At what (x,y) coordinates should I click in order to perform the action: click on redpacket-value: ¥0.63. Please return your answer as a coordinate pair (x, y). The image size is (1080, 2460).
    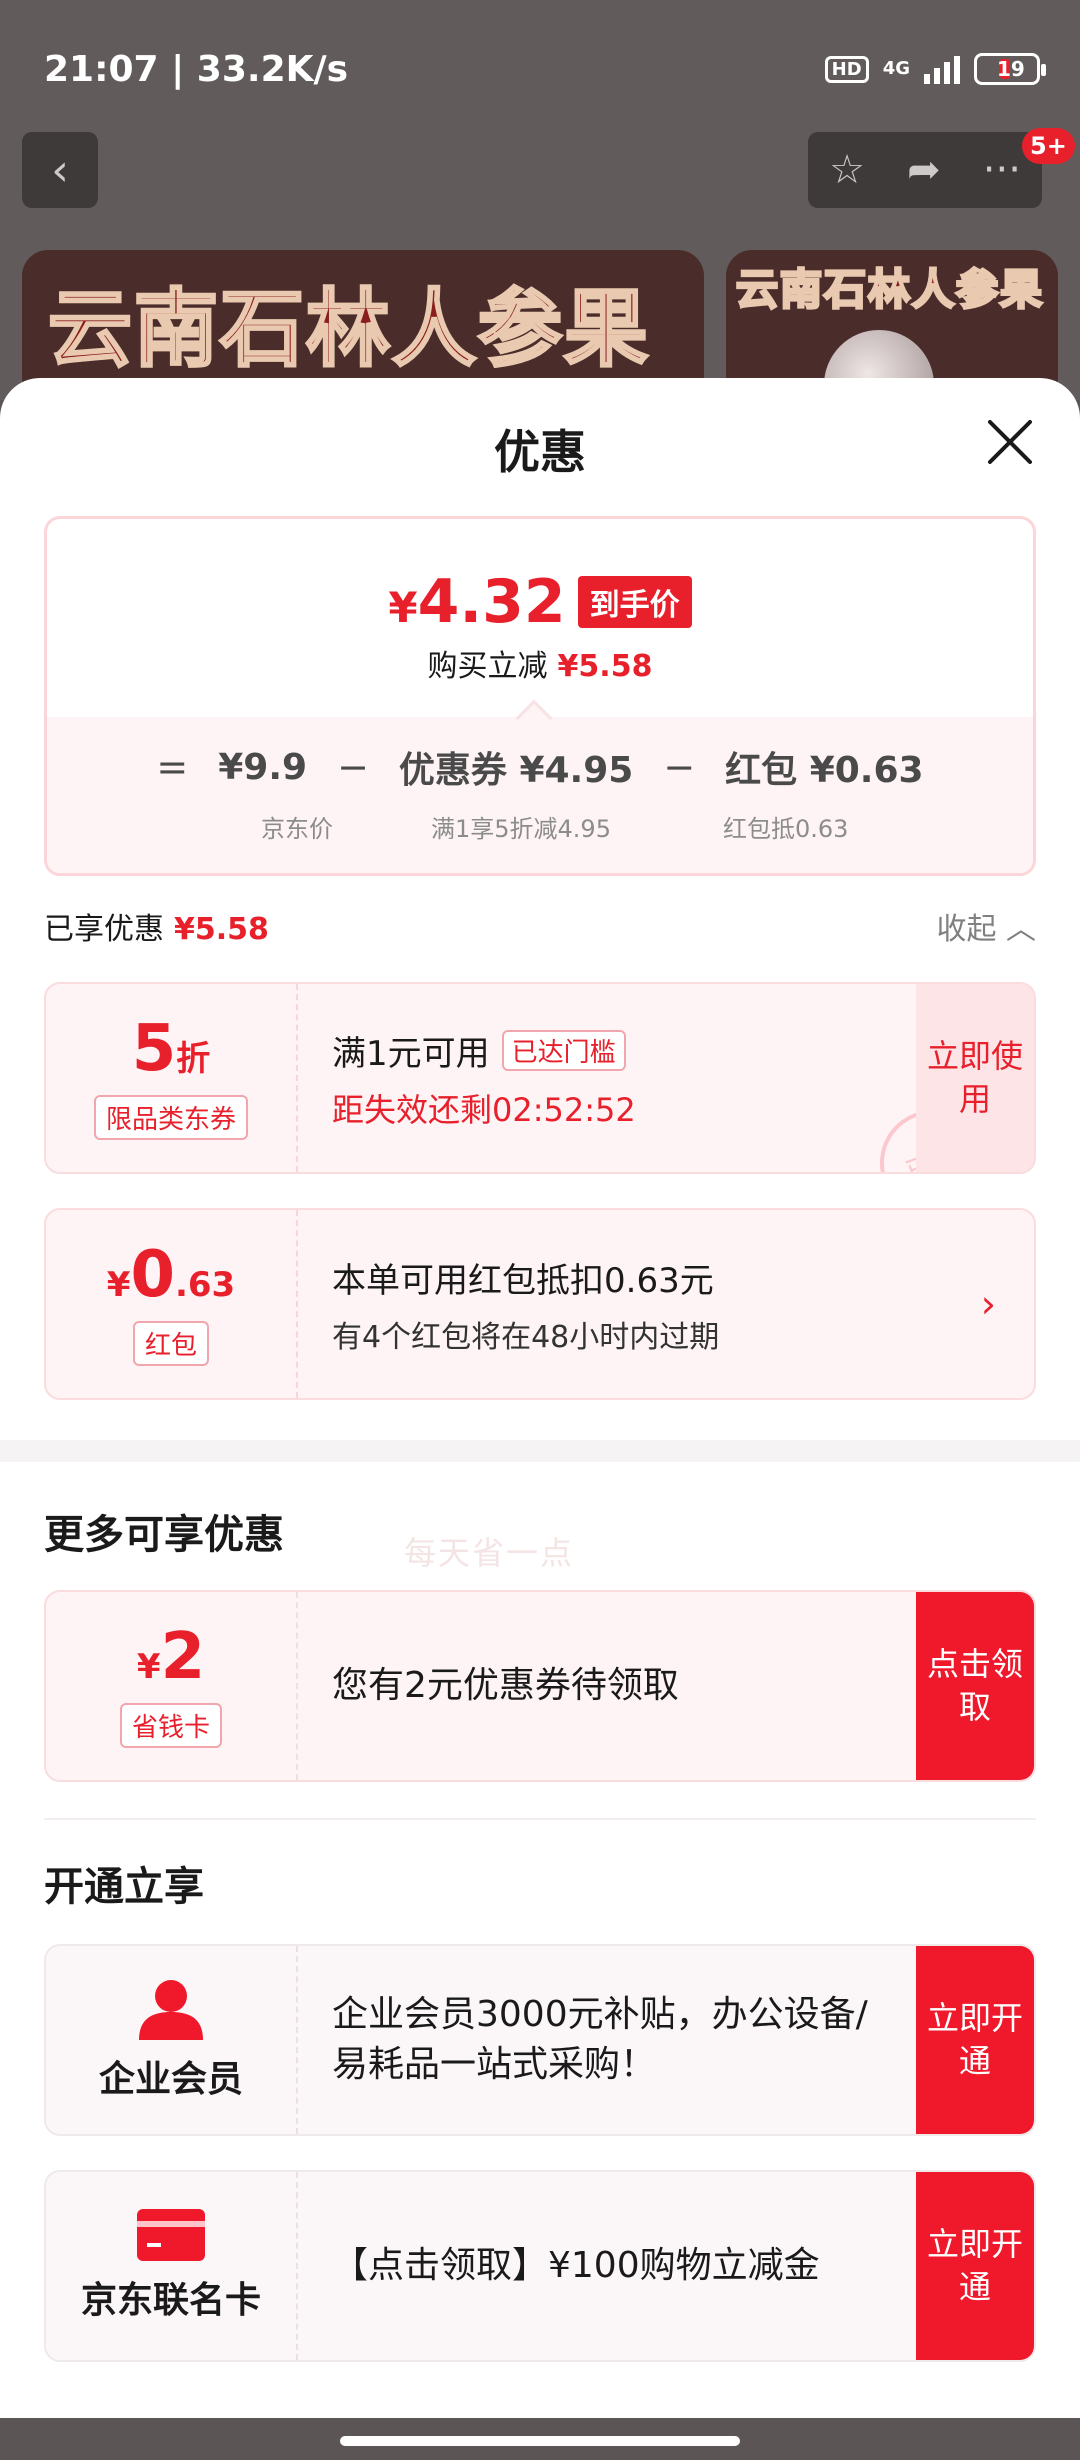
    Looking at the image, I should click on (171, 1274).